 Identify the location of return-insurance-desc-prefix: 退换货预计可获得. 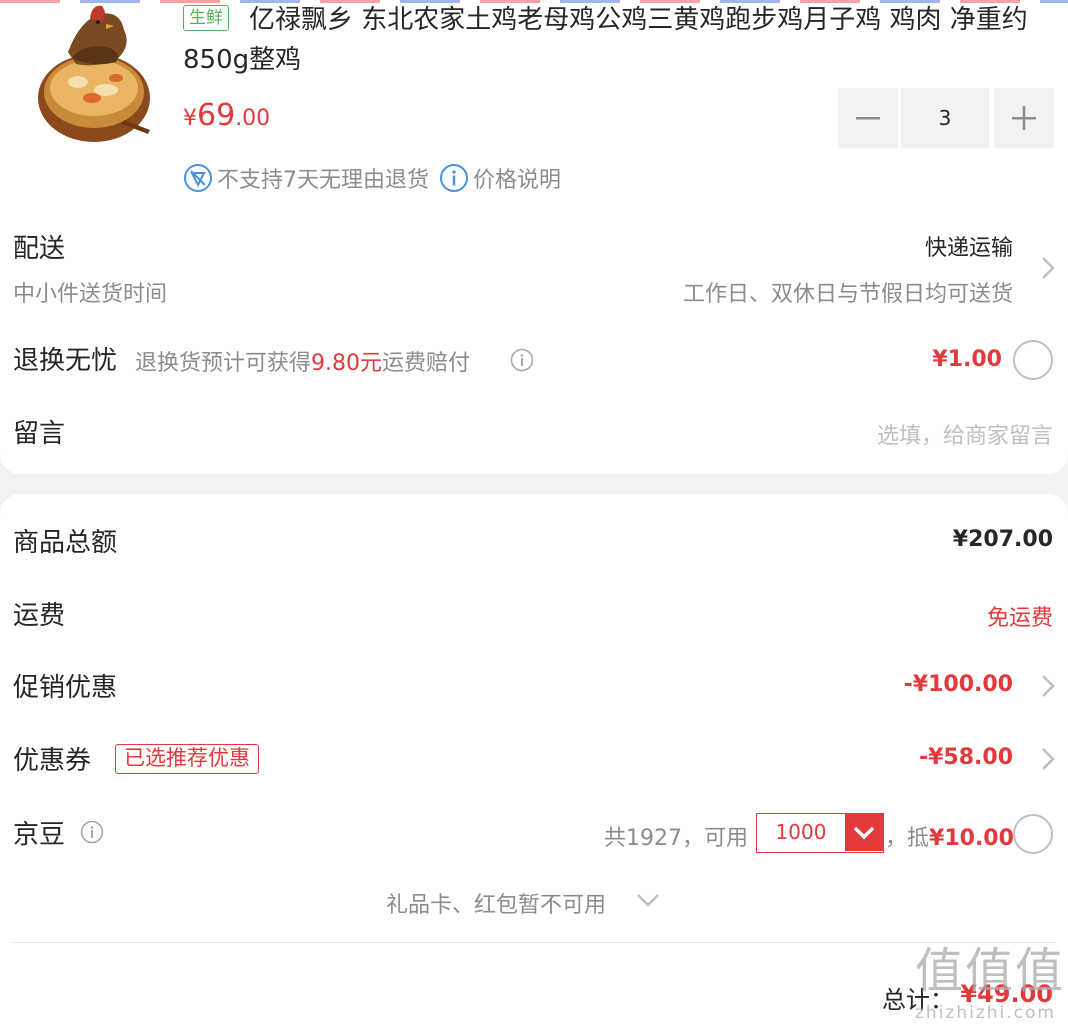
(223, 363).